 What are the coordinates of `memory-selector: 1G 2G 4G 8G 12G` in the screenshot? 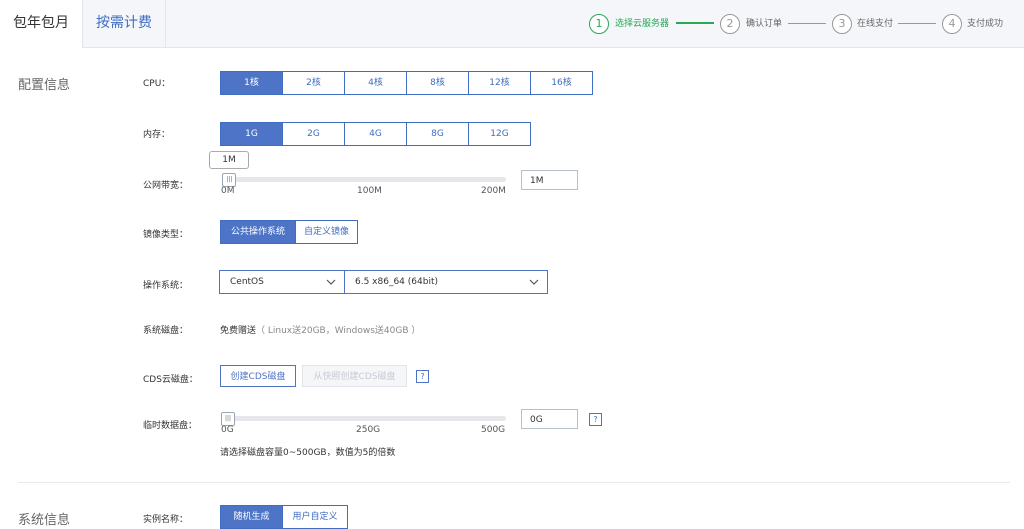 It's located at (375, 134).